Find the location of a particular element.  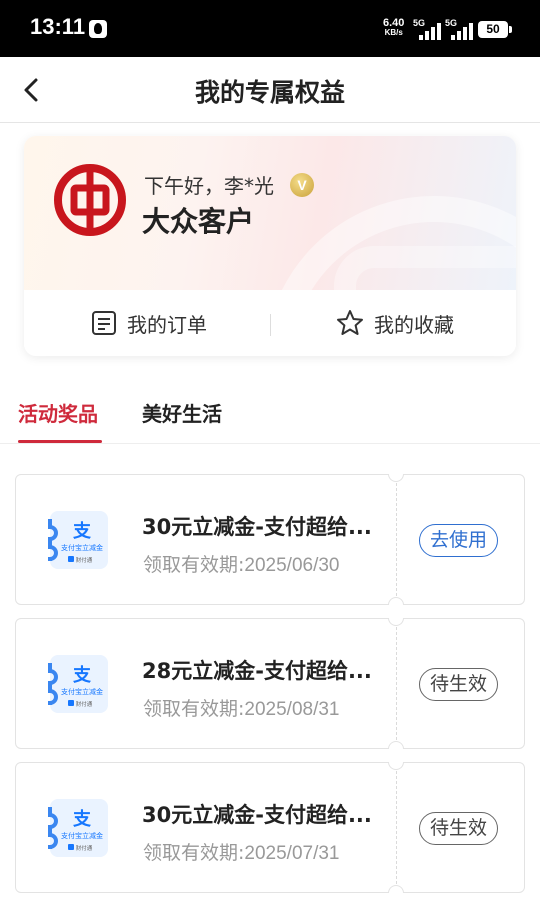

signal-icon-sim2: 5G is located at coordinates (459, 29).